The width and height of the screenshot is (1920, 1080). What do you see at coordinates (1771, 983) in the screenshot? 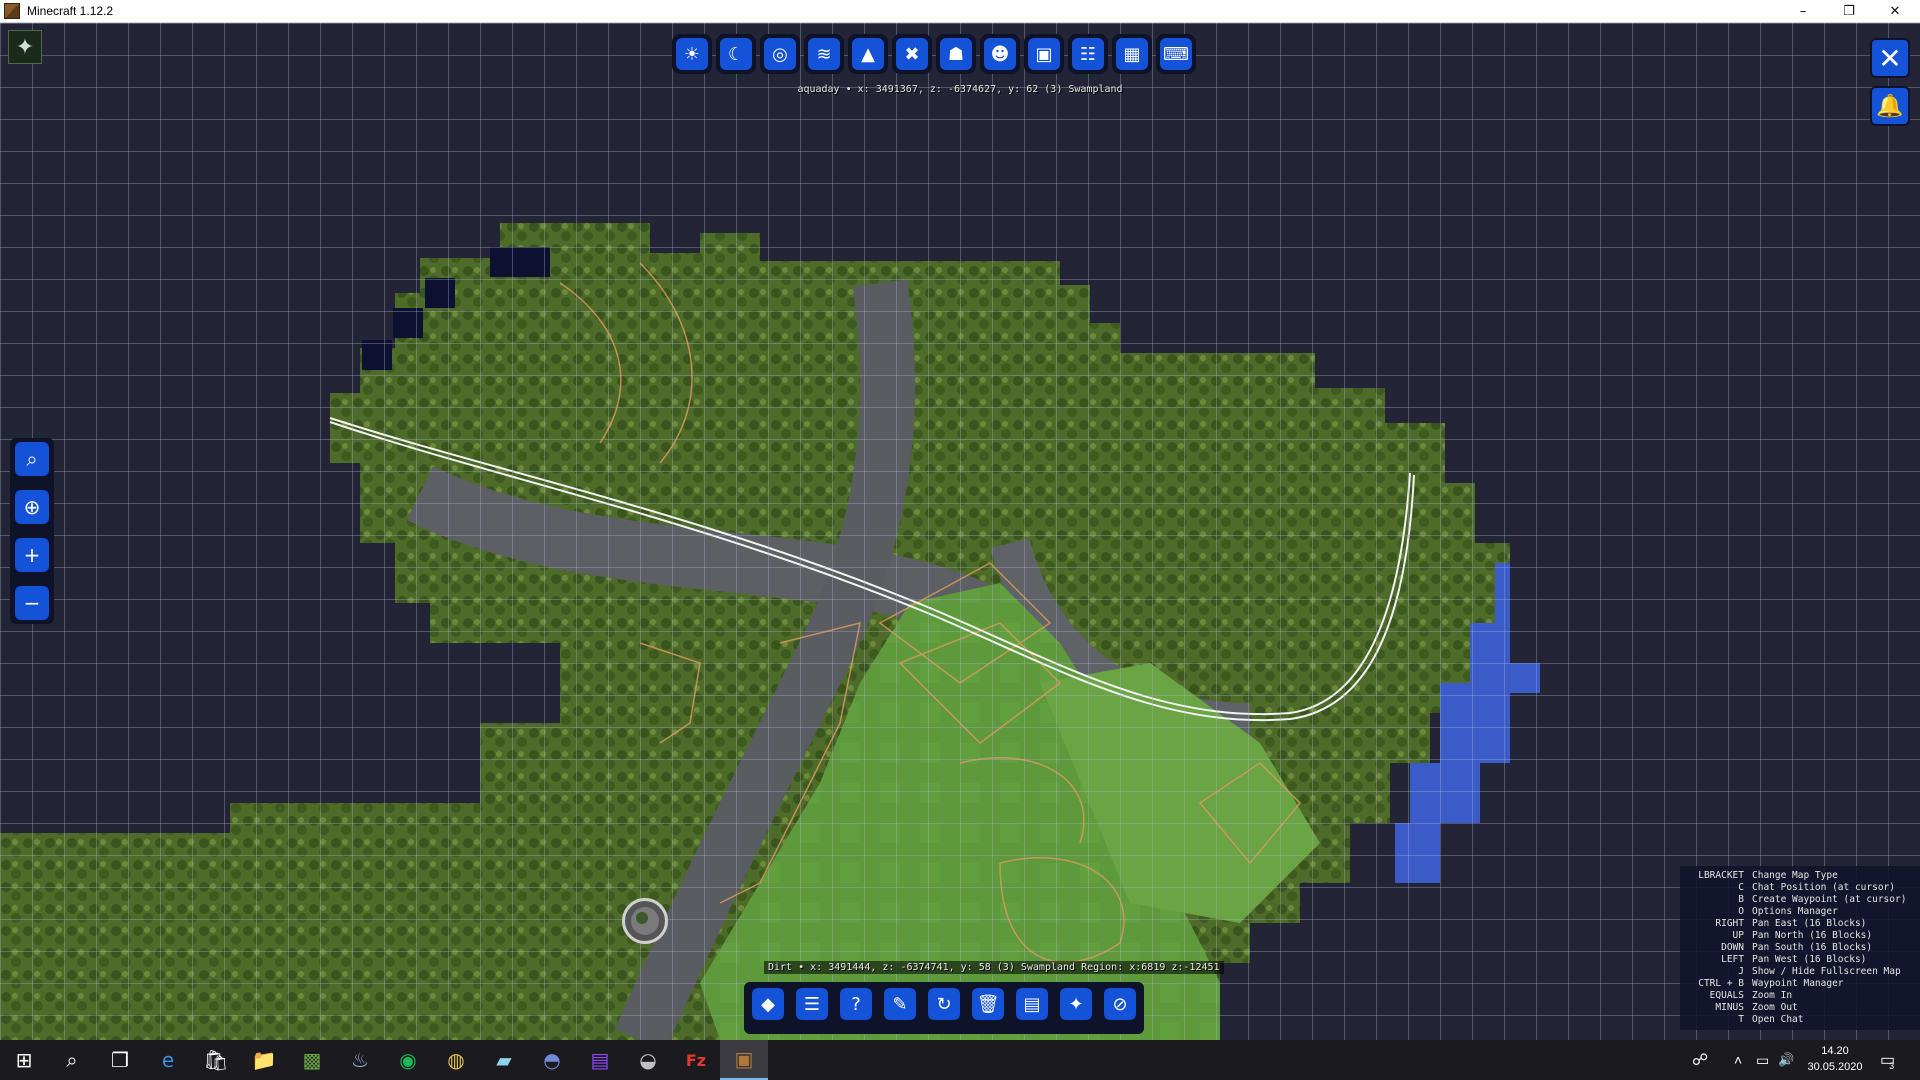
I see `keybind-row: CTRL + B Waypoint Manager` at bounding box center [1771, 983].